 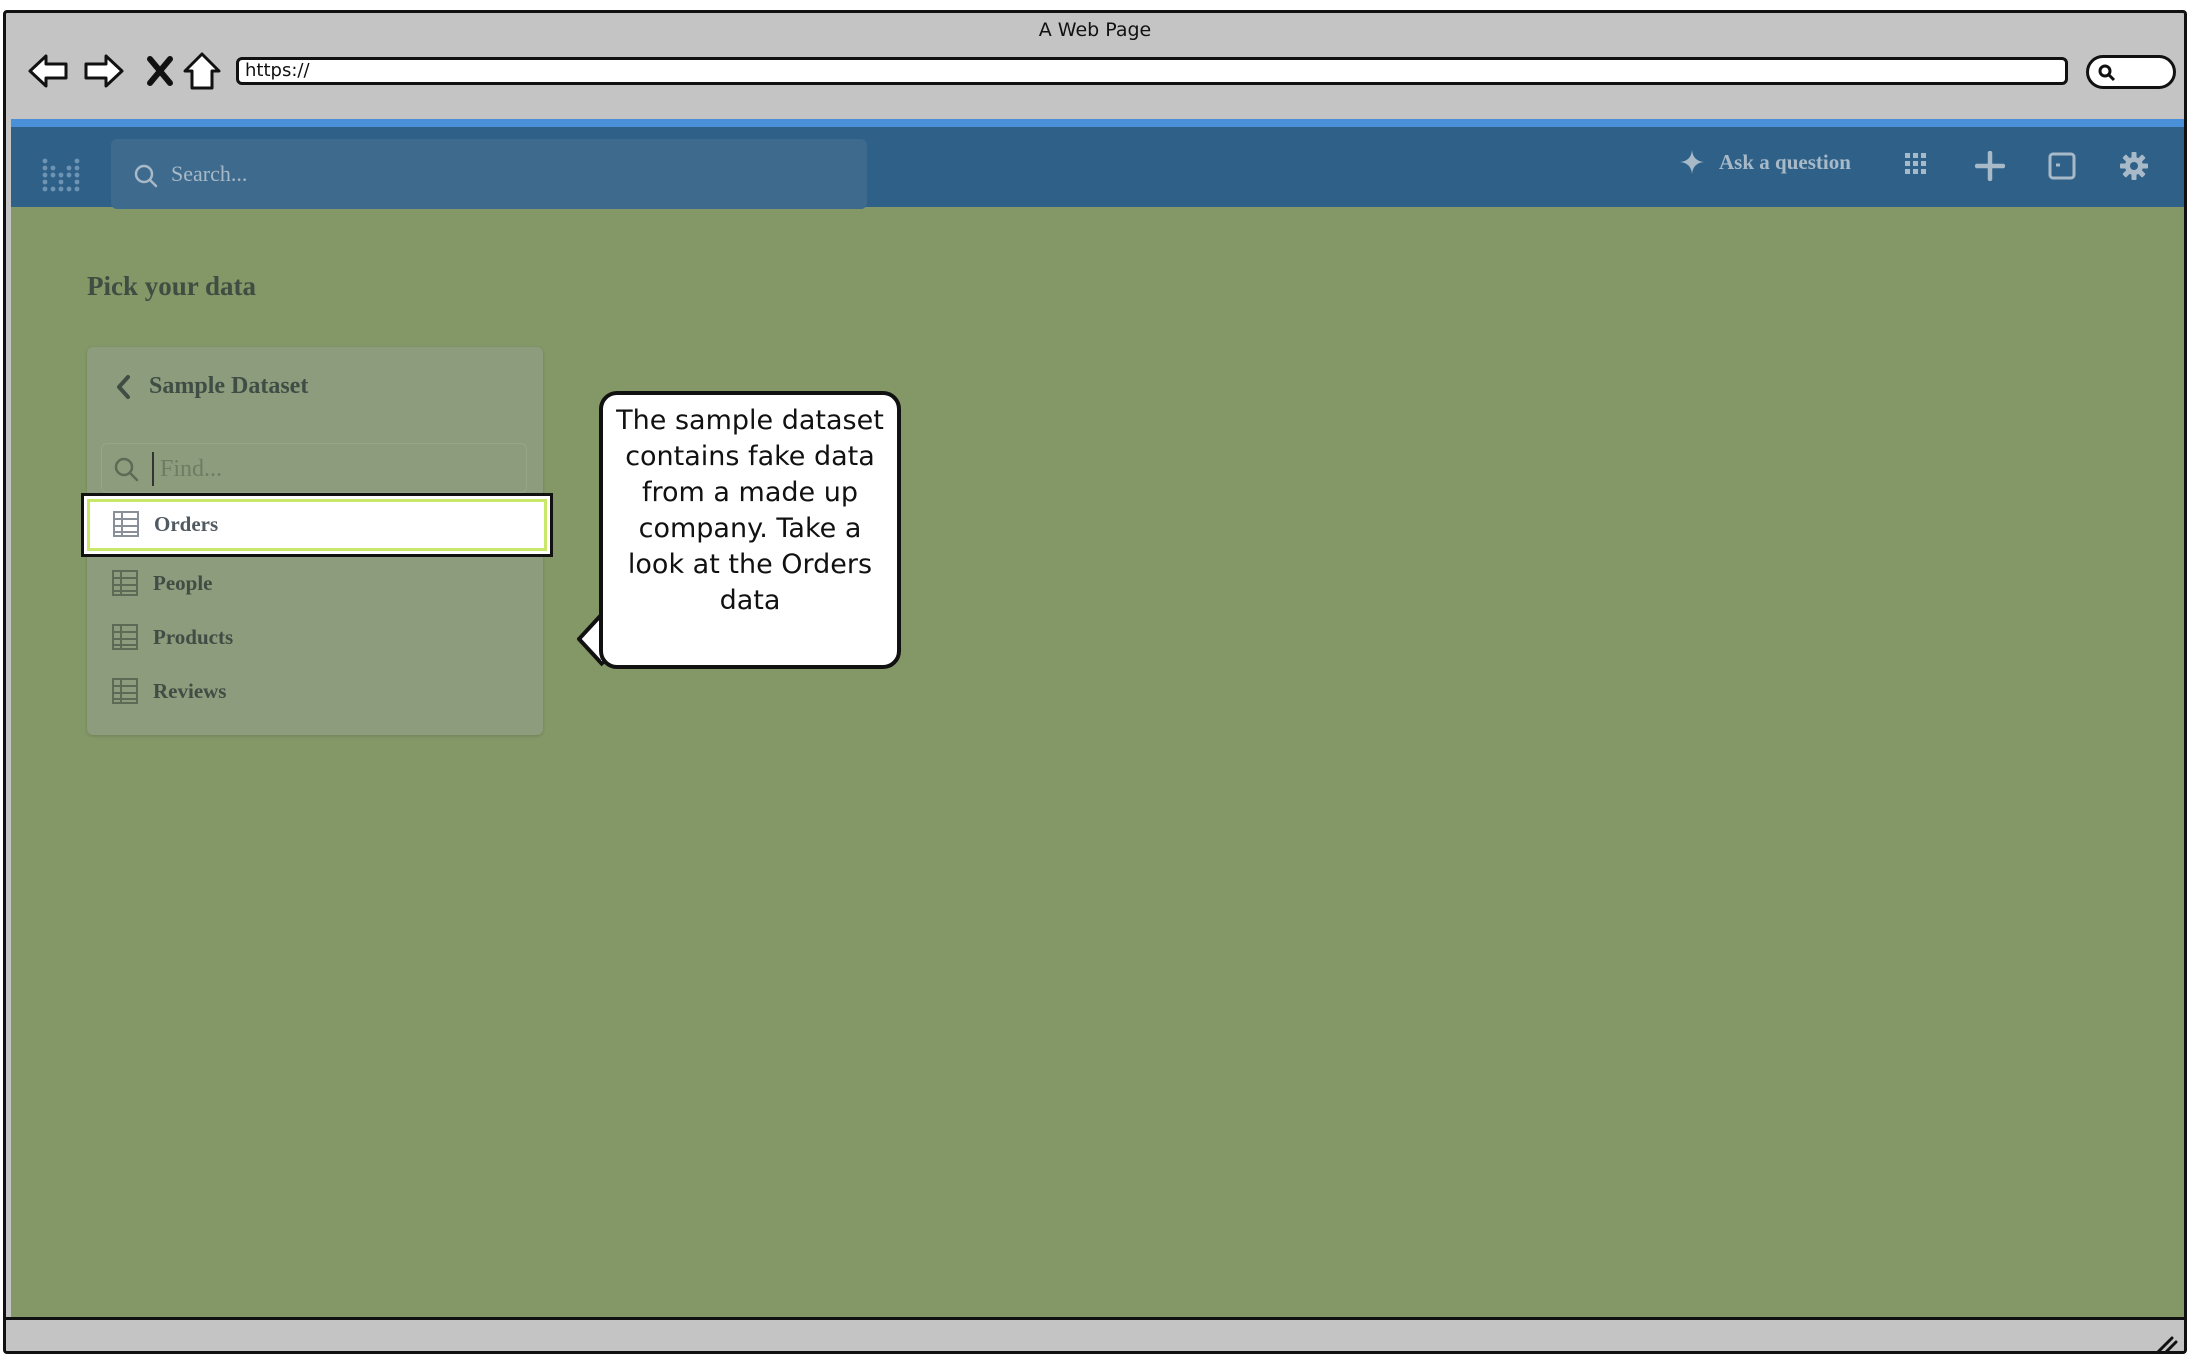 What do you see at coordinates (229, 386) in the screenshot?
I see `dataset-name: Sample Dataset` at bounding box center [229, 386].